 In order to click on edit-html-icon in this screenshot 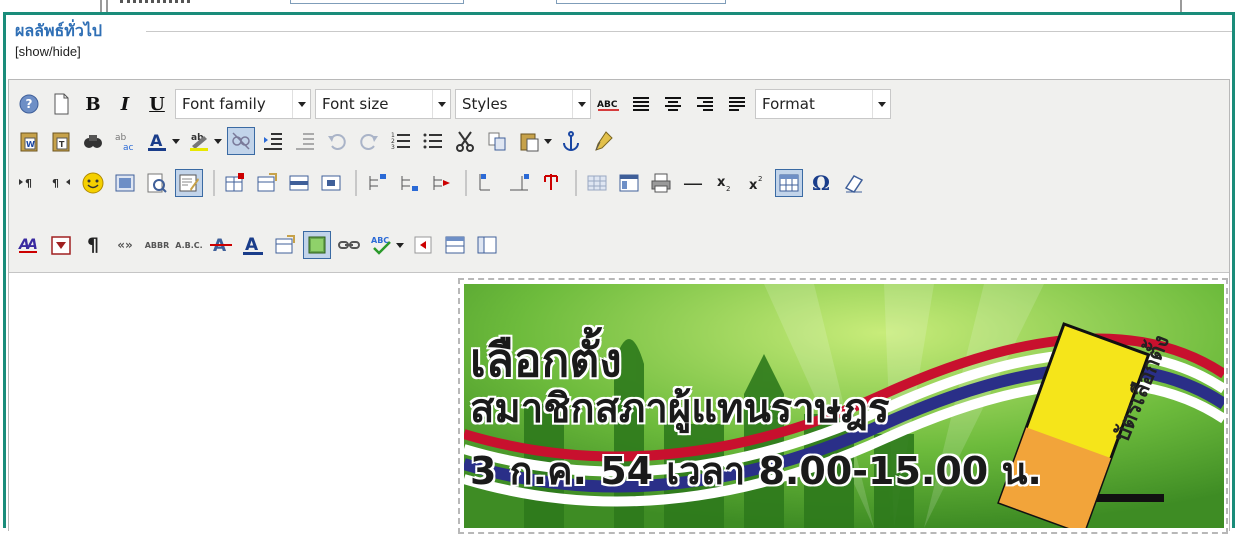, I will do `click(189, 183)`.